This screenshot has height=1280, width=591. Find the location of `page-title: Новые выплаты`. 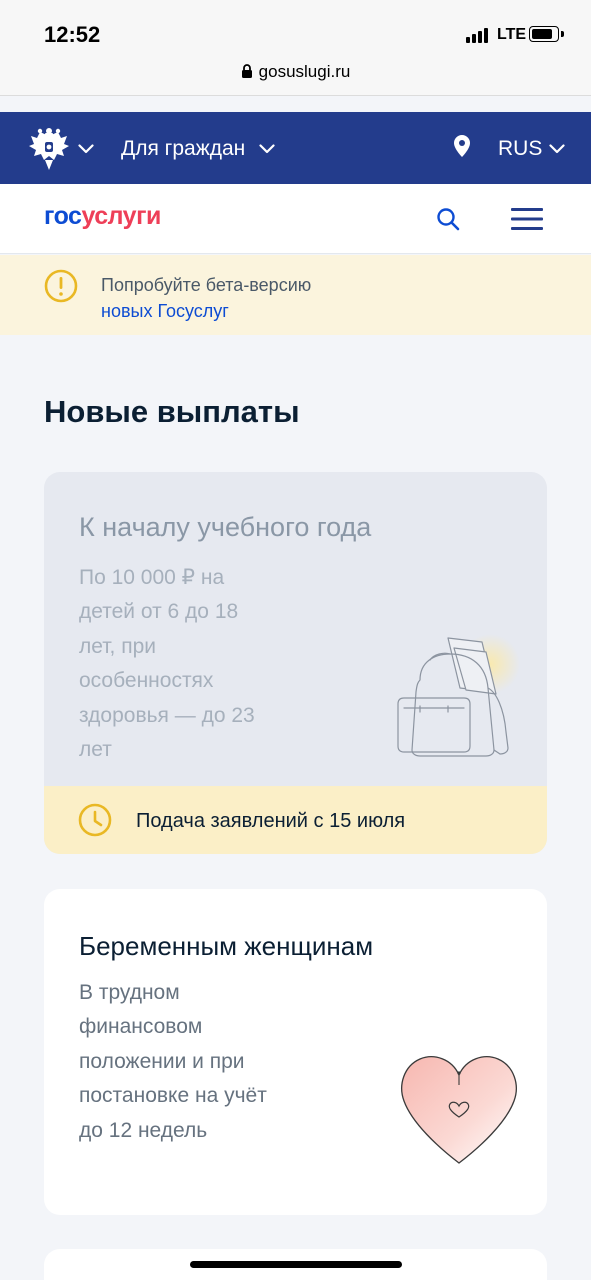

page-title: Новые выплаты is located at coordinates (172, 411).